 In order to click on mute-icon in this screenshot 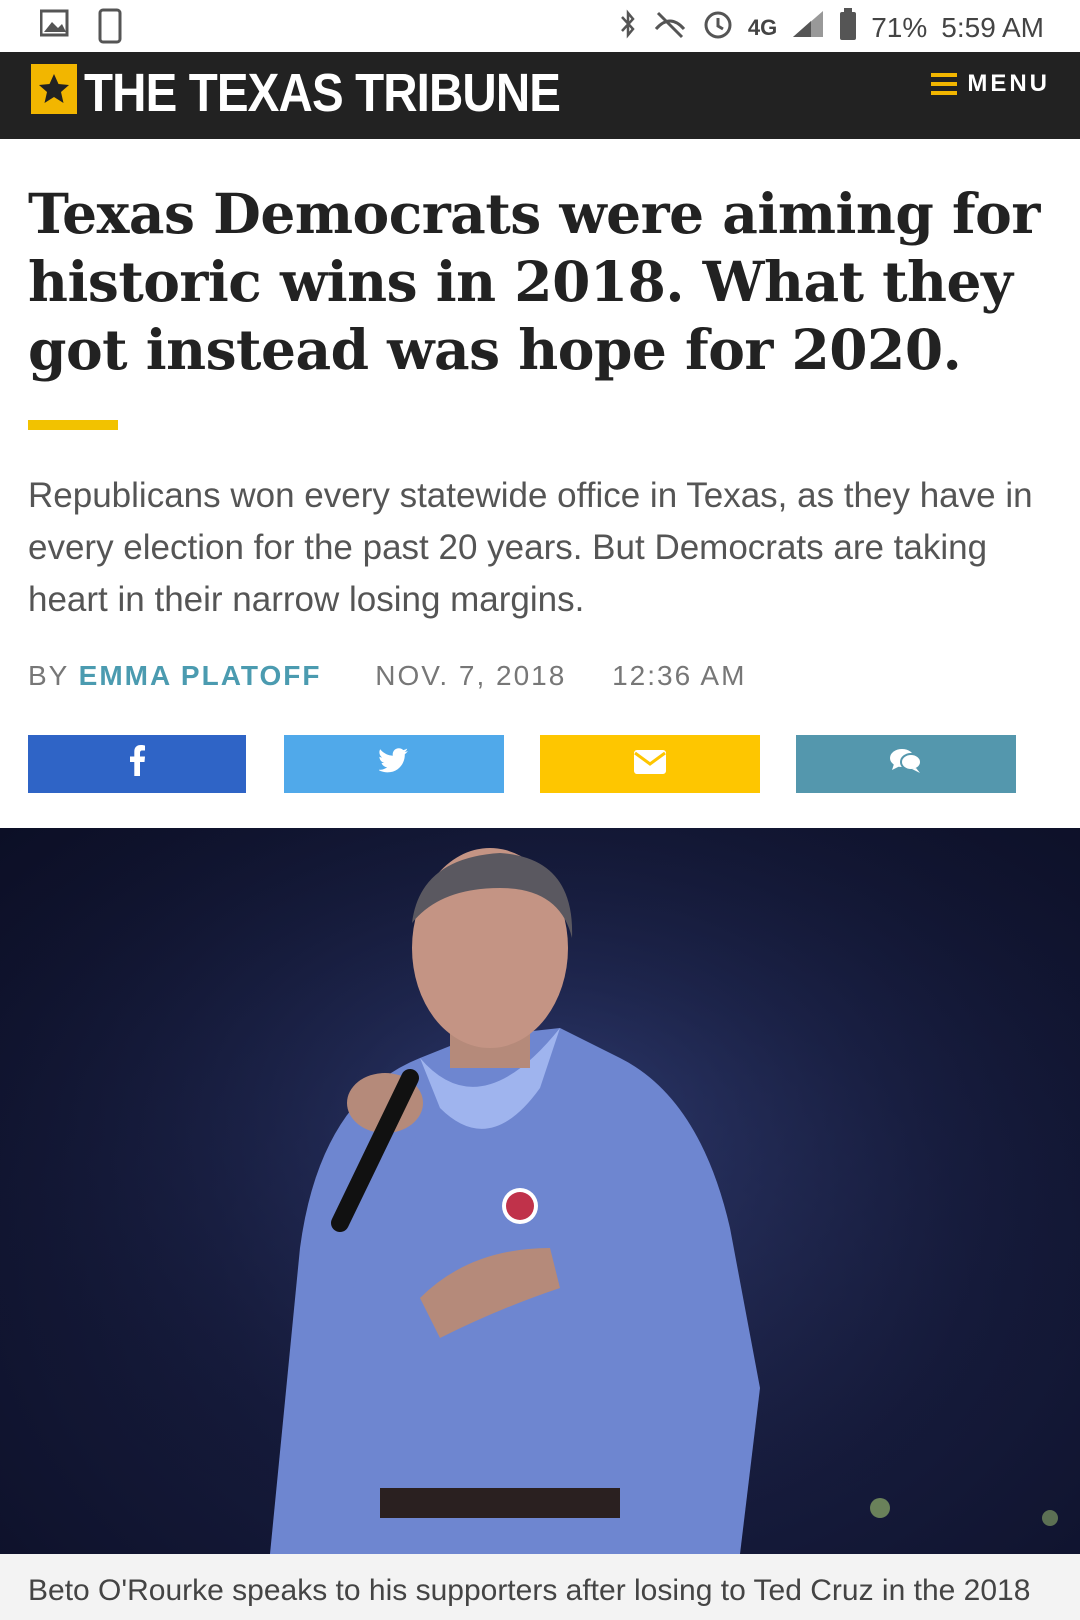, I will do `click(670, 27)`.